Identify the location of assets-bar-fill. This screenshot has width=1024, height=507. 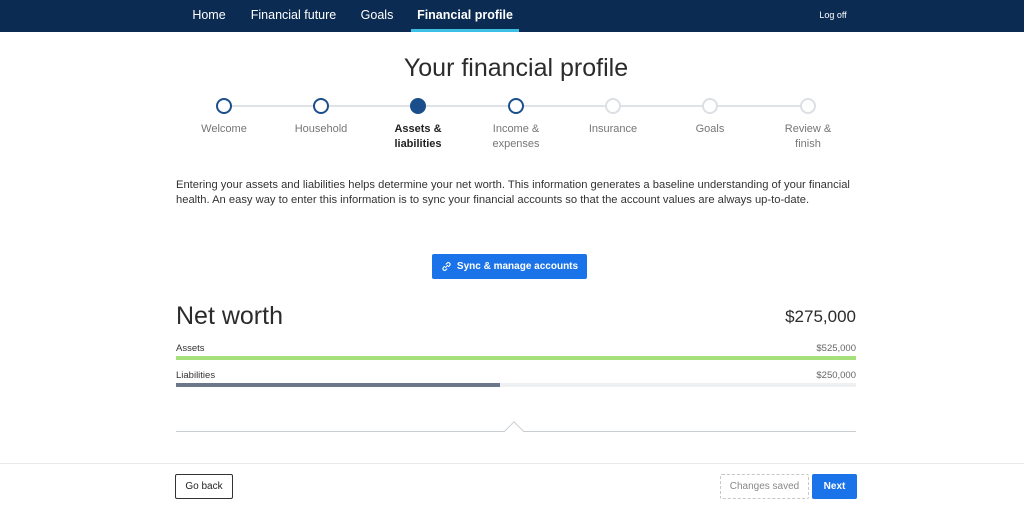
(516, 358).